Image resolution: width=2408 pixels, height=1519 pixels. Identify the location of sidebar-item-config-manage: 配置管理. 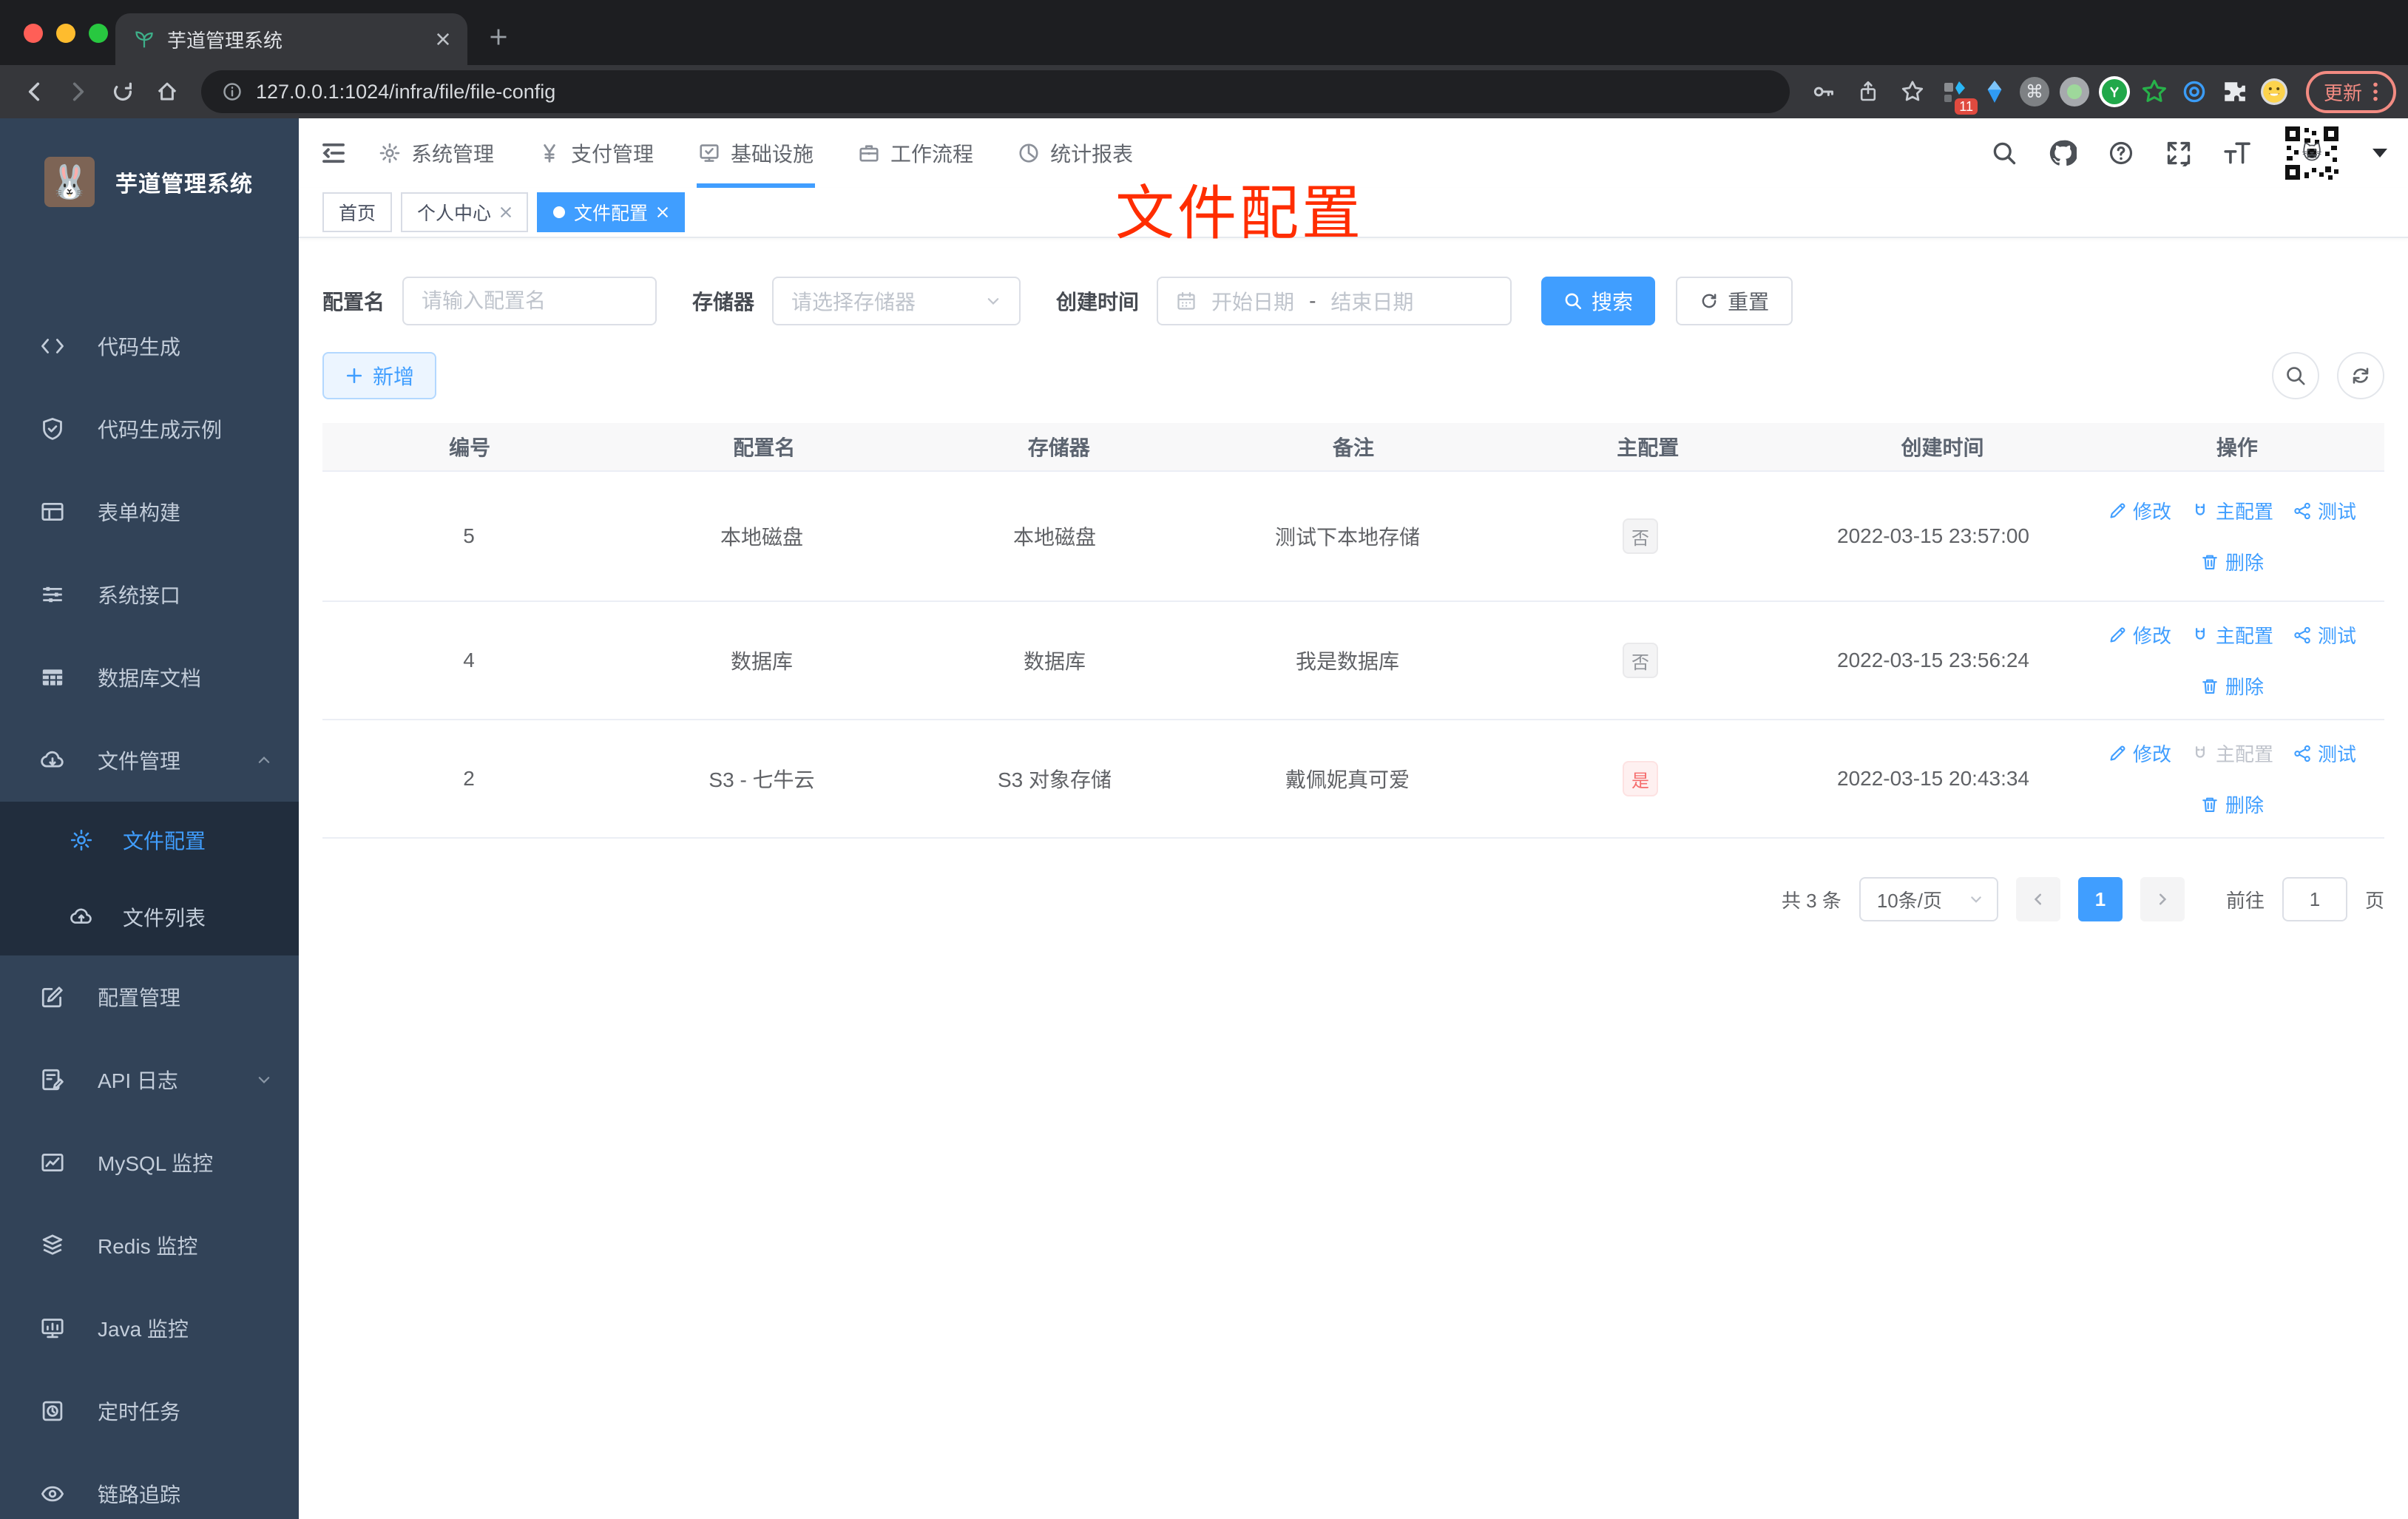
(149, 996).